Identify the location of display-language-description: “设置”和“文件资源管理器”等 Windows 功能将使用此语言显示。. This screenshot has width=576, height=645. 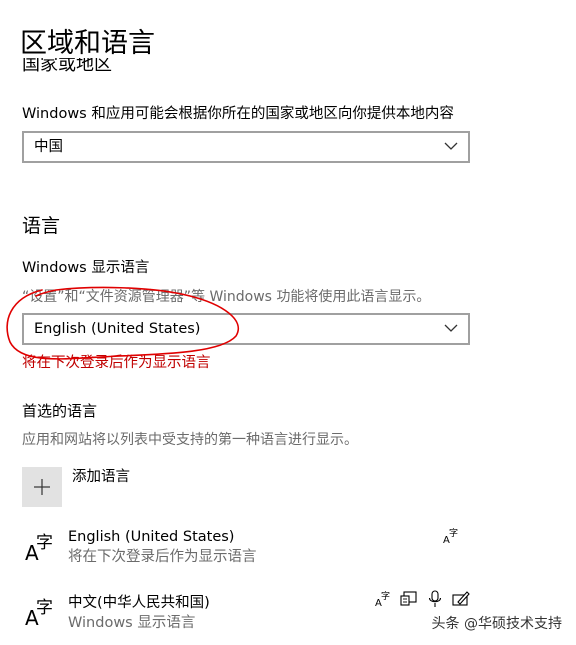
(226, 297).